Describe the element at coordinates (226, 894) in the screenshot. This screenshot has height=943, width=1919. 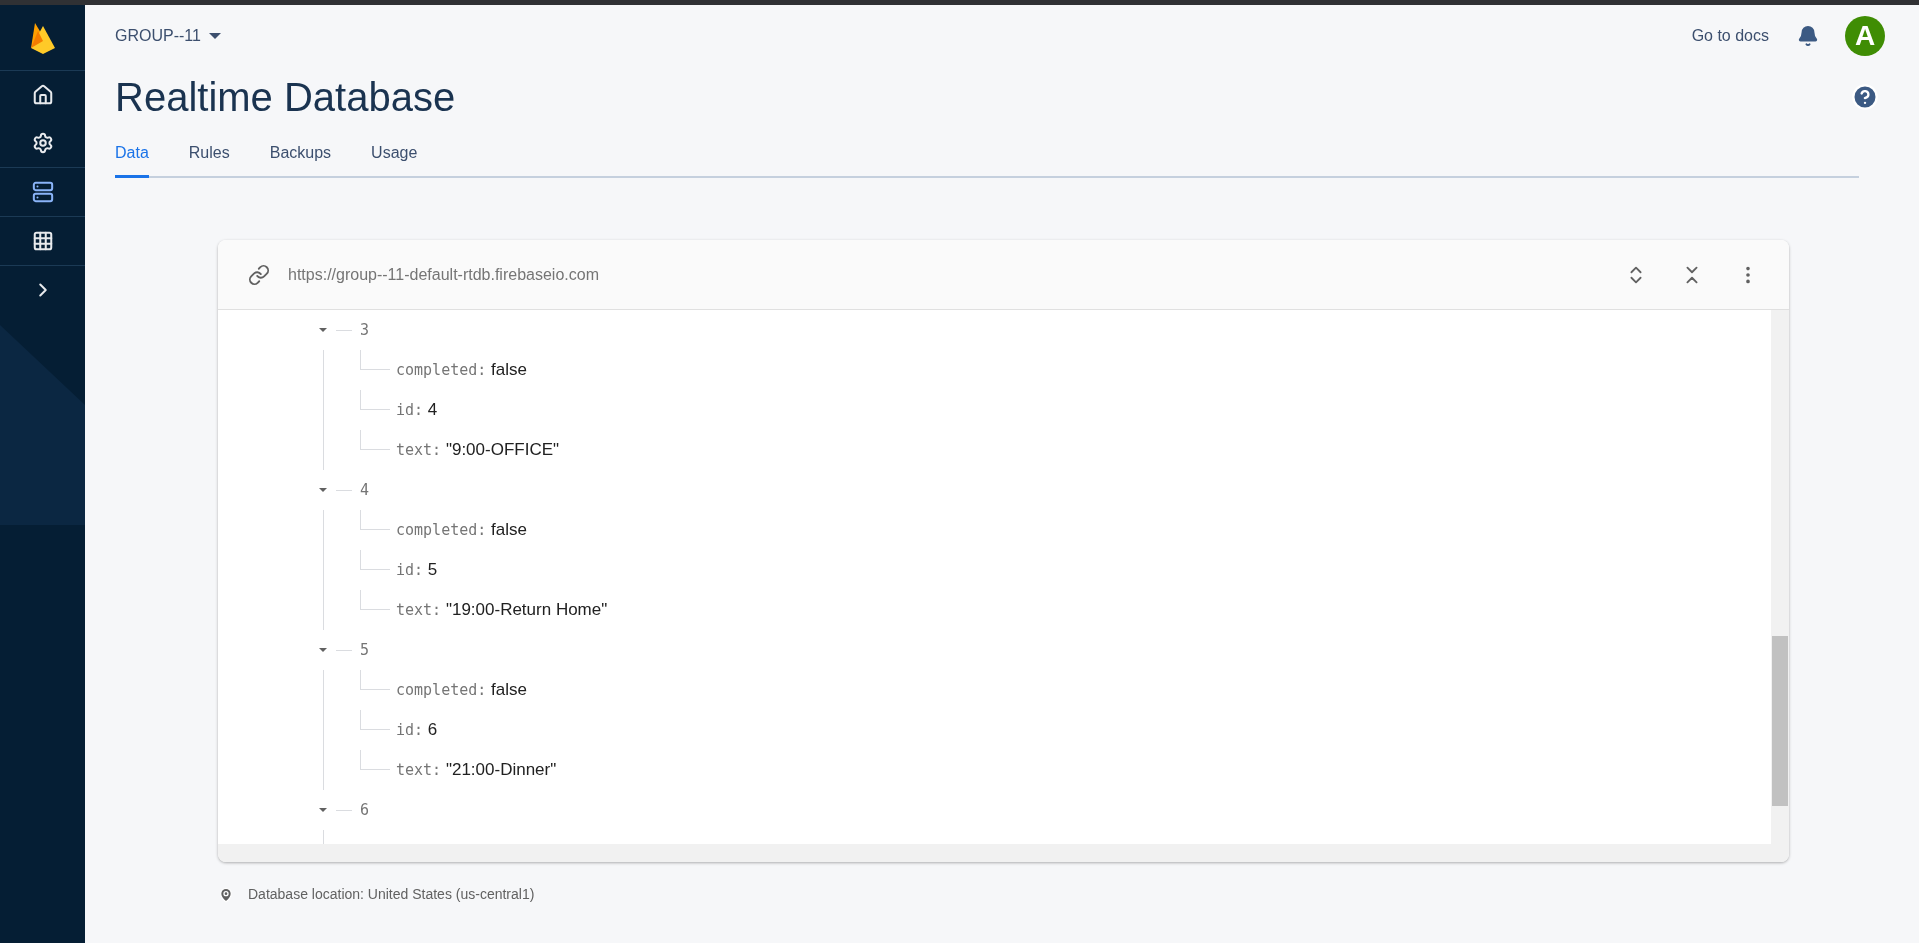
I see `location-pin-icon` at that location.